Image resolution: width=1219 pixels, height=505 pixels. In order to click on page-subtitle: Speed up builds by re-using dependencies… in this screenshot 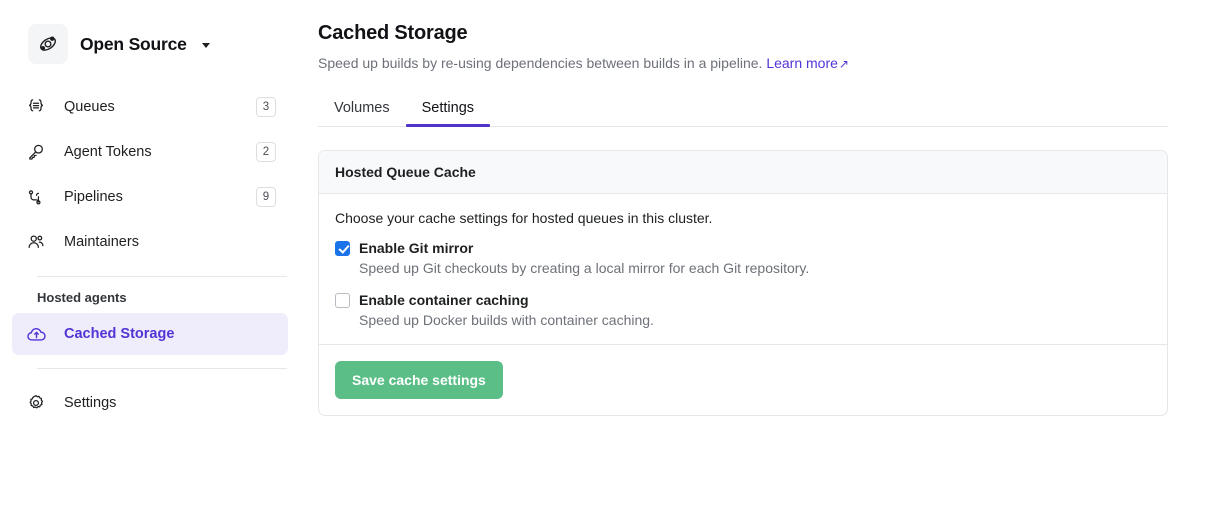, I will do `click(768, 63)`.